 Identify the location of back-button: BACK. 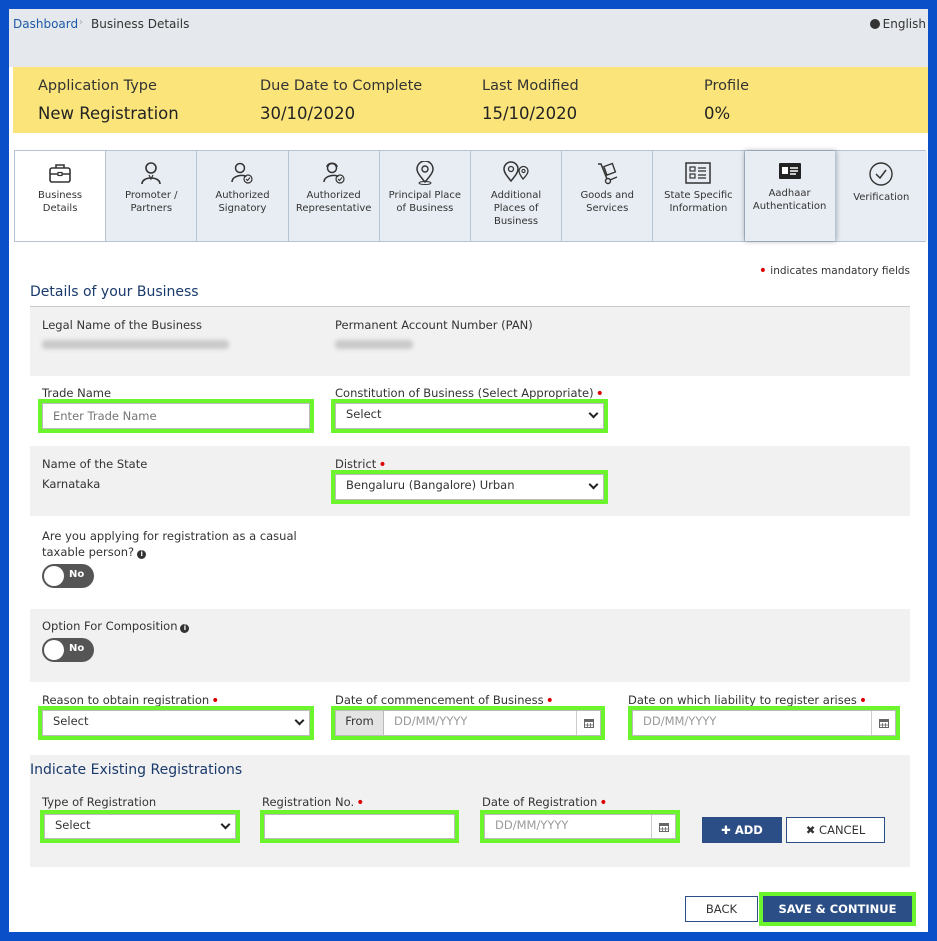
(721, 909).